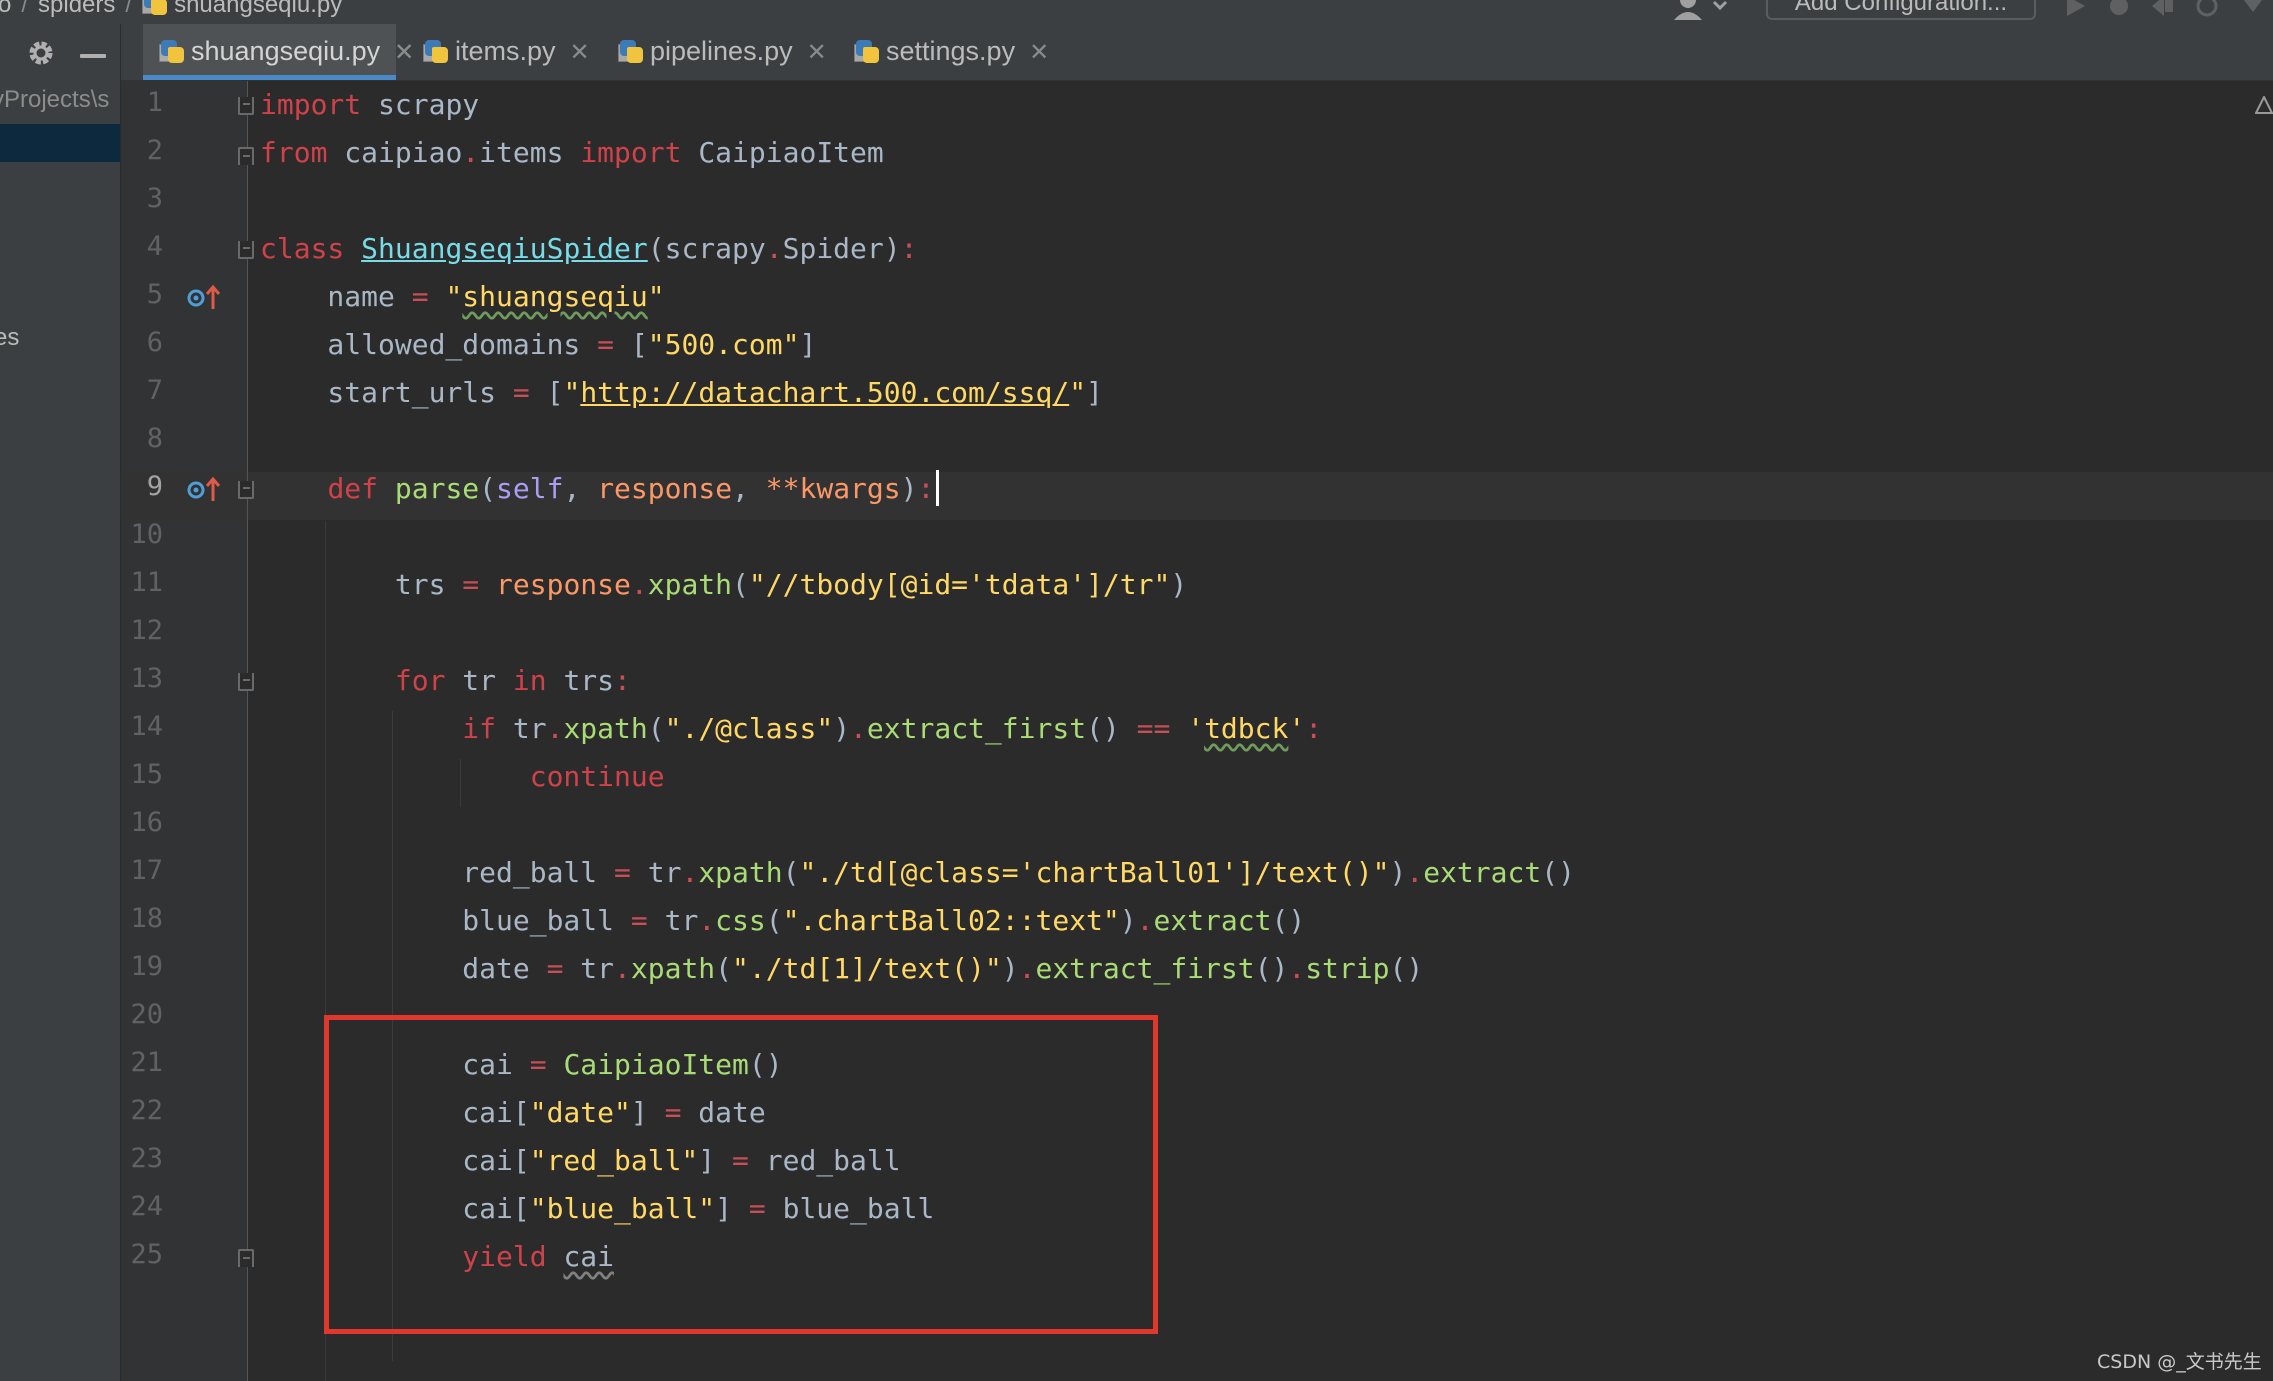  Describe the element at coordinates (588, 249) in the screenshot. I see `code-line: class ShuangseqiuSpider(scrapy.Spider):` at that location.